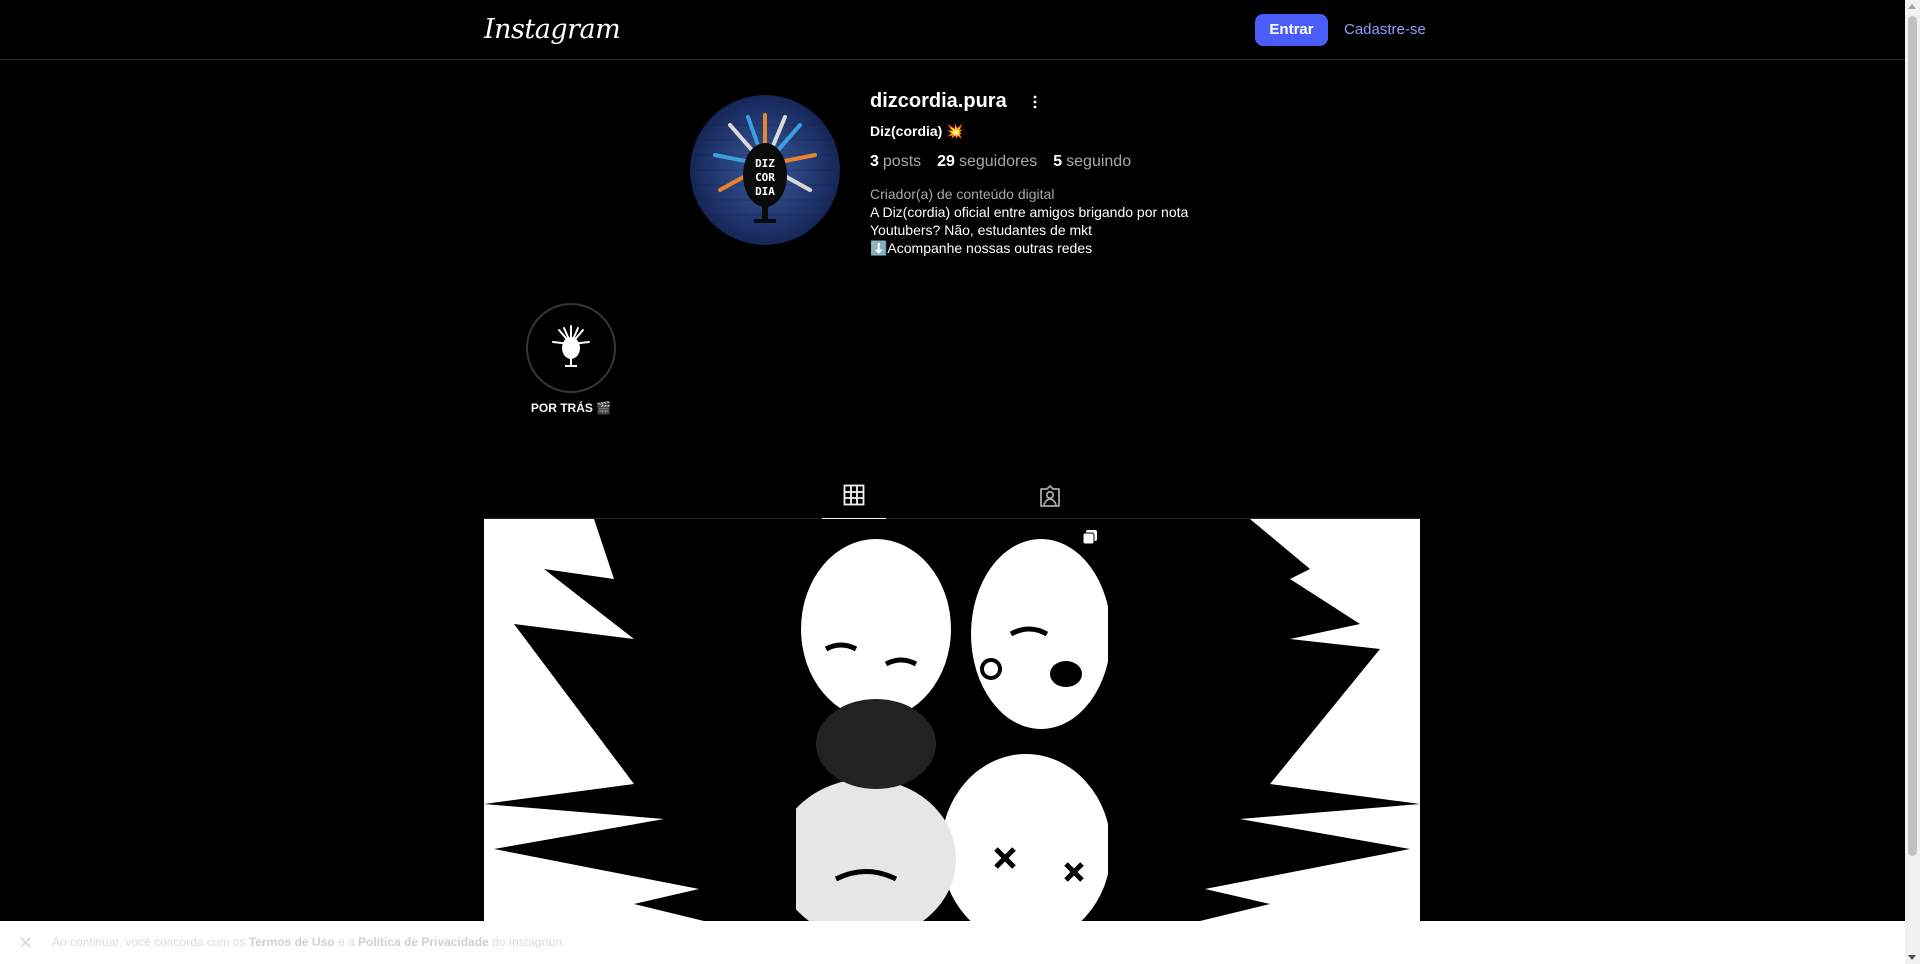  I want to click on following-label: seguindo, so click(1099, 161).